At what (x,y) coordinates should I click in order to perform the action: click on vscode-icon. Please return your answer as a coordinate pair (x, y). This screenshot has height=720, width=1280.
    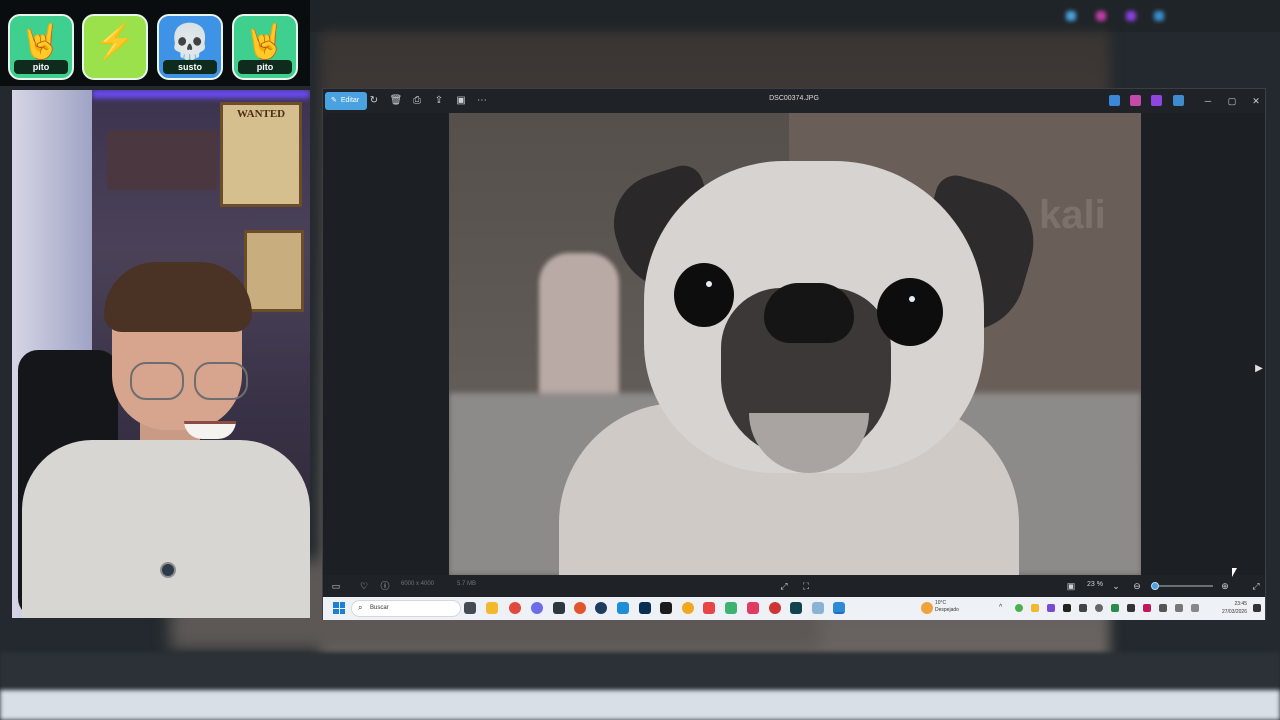
    Looking at the image, I should click on (623, 608).